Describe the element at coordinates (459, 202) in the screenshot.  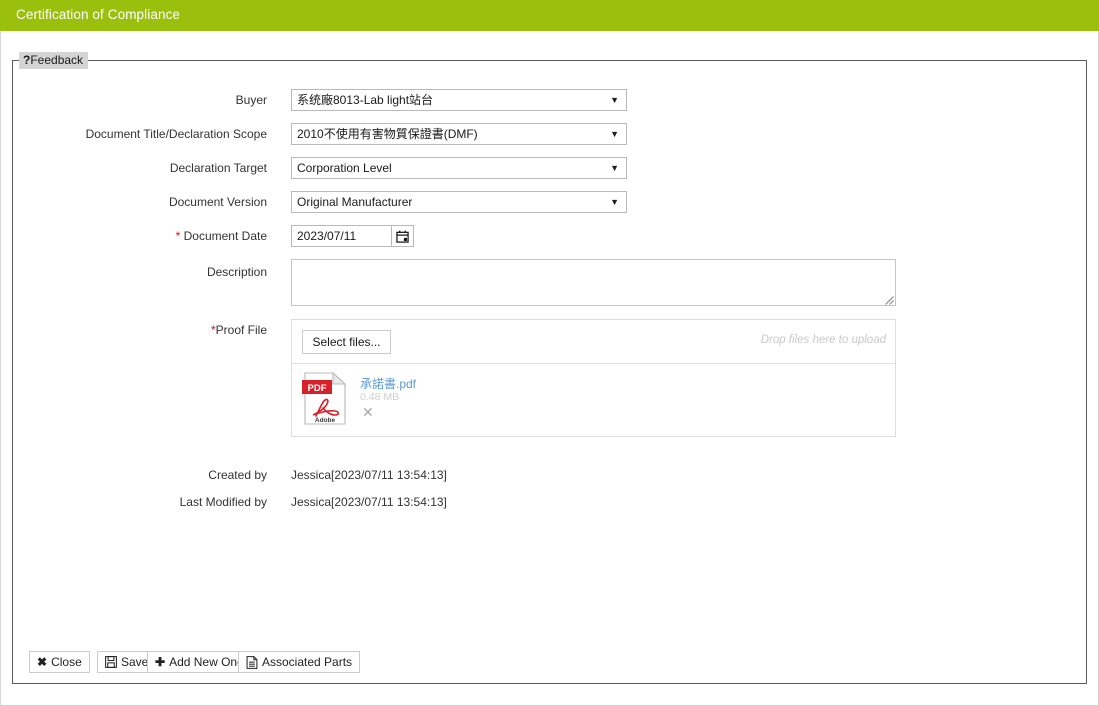
I see `document-version-select: Original Manufacturer ▼` at that location.